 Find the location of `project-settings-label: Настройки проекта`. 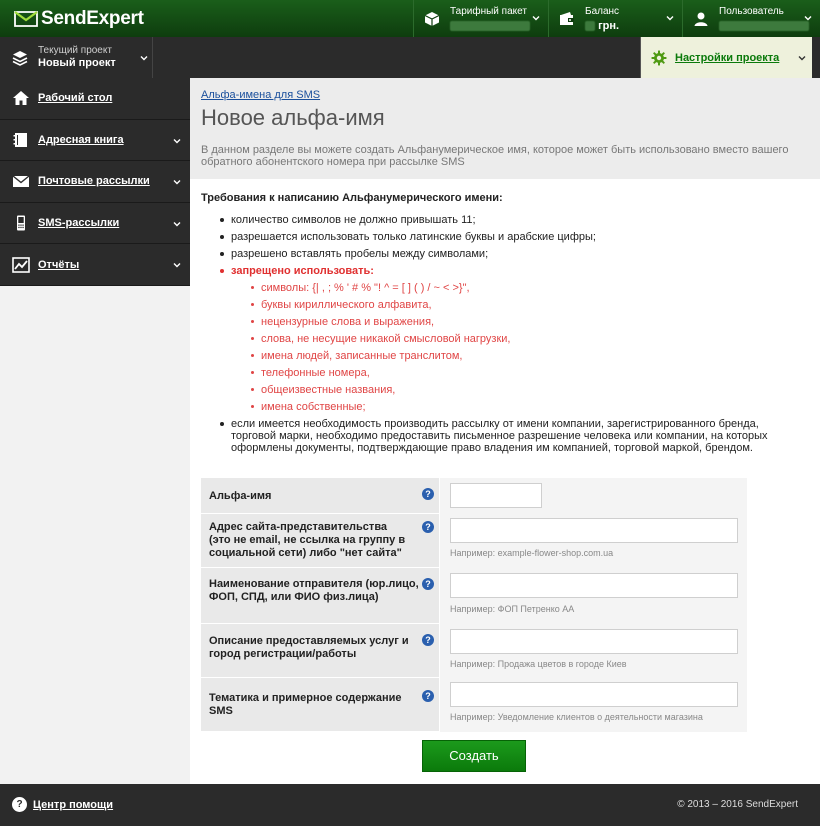

project-settings-label: Настройки проекта is located at coordinates (727, 57).